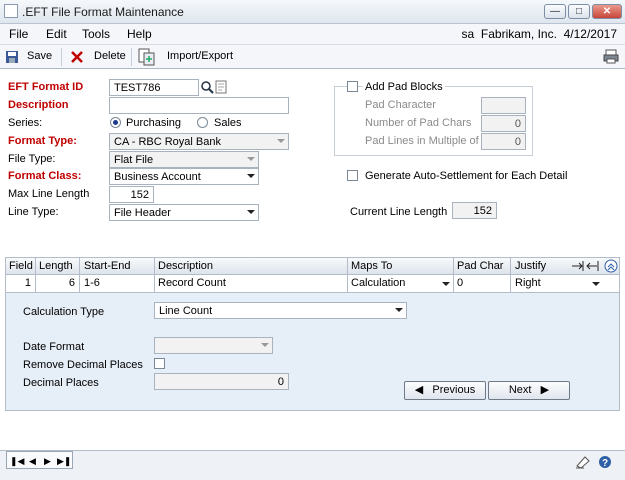 This screenshot has width=625, height=480. Describe the element at coordinates (134, 160) in the screenshot. I see `file-type-value: Flat File` at that location.